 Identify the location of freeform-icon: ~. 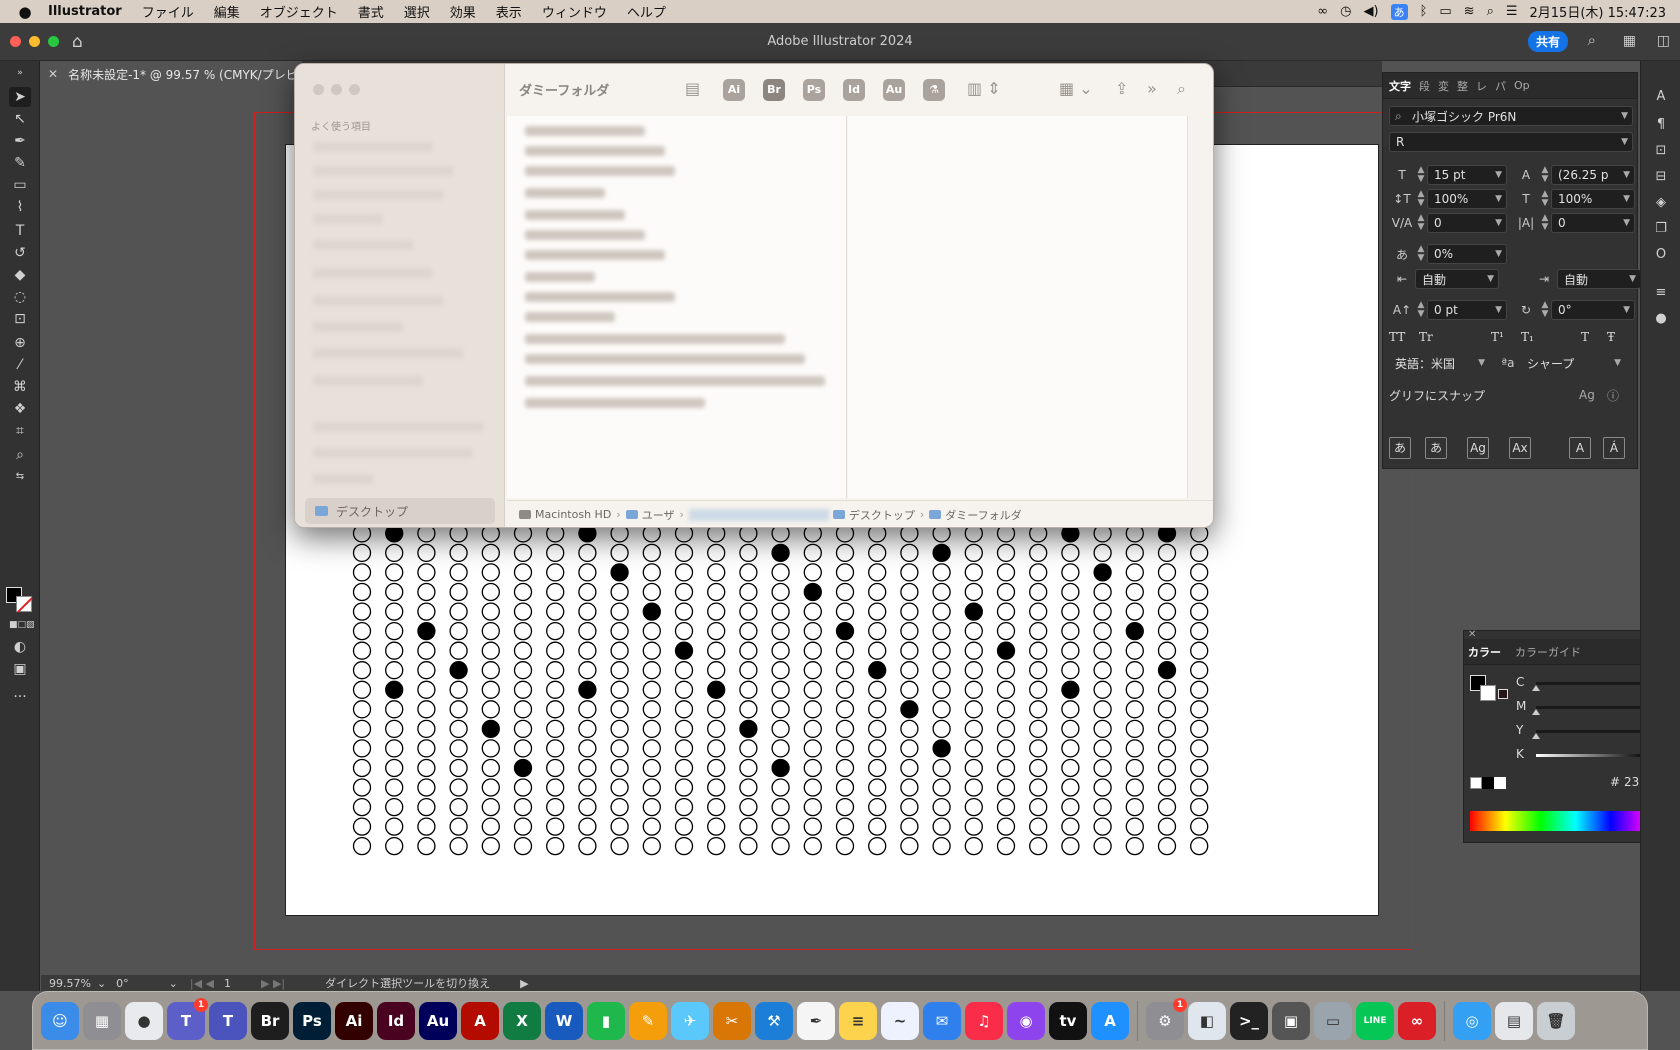
(900, 1020).